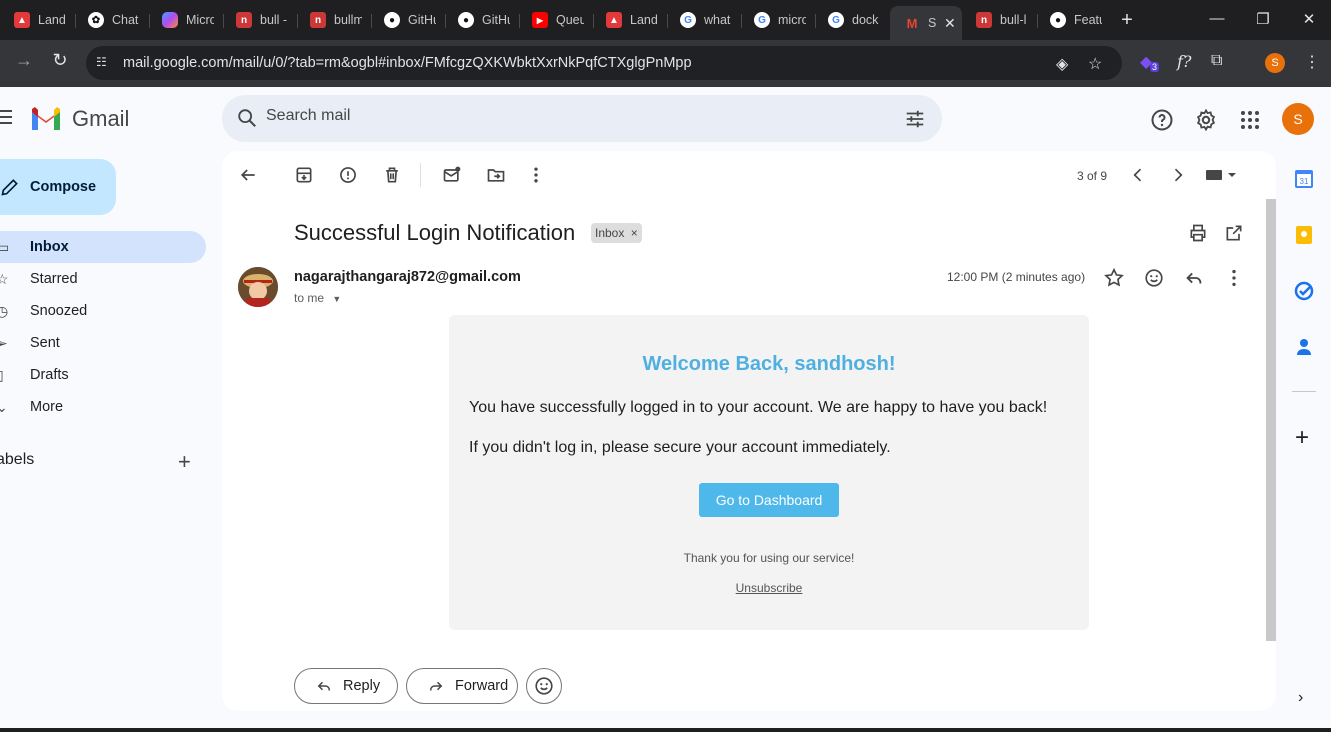  I want to click on browser-tab-active: M S ✕, so click(926, 23).